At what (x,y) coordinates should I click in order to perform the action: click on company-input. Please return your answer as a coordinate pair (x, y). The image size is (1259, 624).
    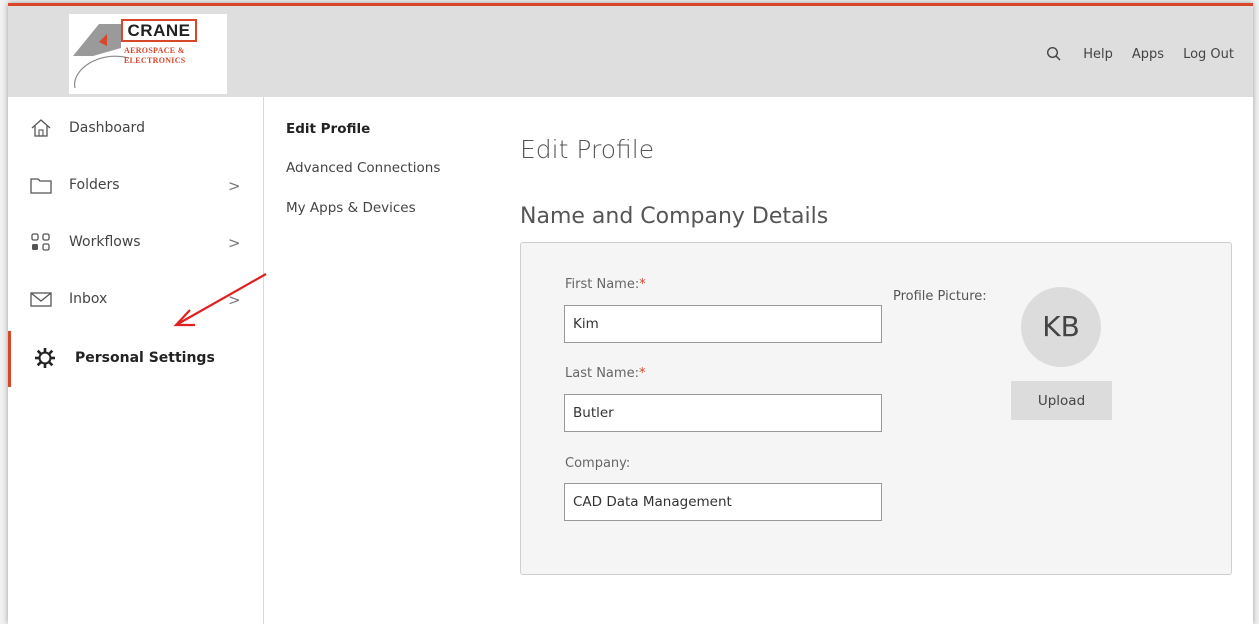
    Looking at the image, I should click on (723, 502).